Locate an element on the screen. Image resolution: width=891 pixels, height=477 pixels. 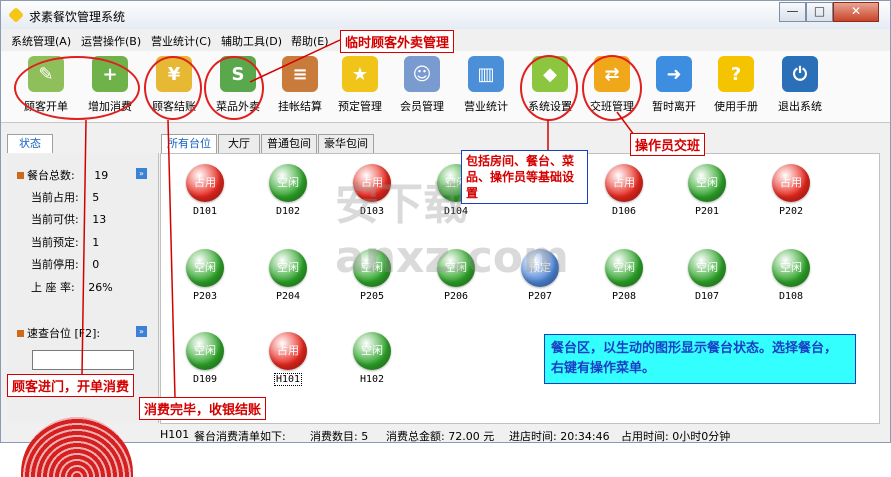
stat-total: 餐台总数: 19 is located at coordinates (62, 175).